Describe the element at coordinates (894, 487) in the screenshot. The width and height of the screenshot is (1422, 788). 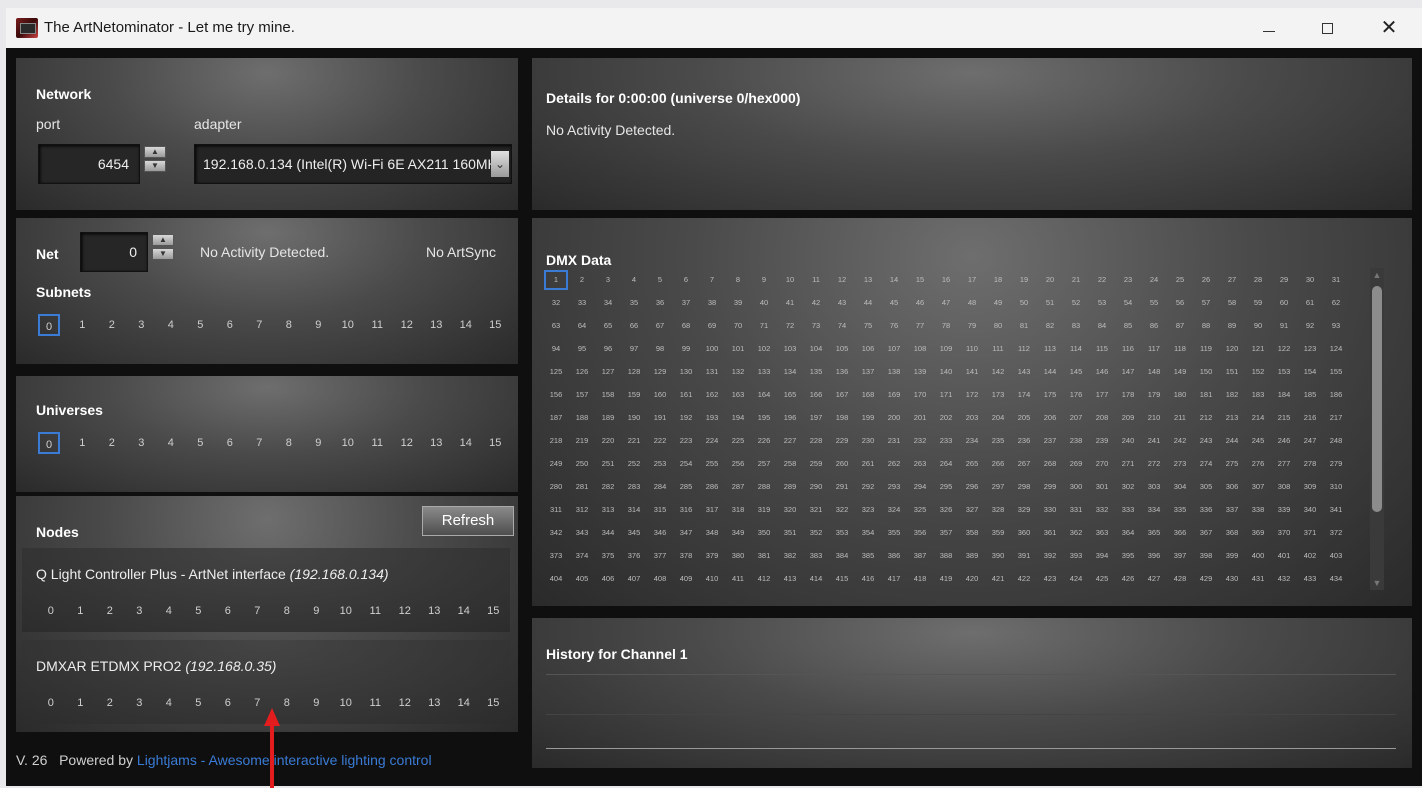
I see `dmx-channel-293: 293` at that location.